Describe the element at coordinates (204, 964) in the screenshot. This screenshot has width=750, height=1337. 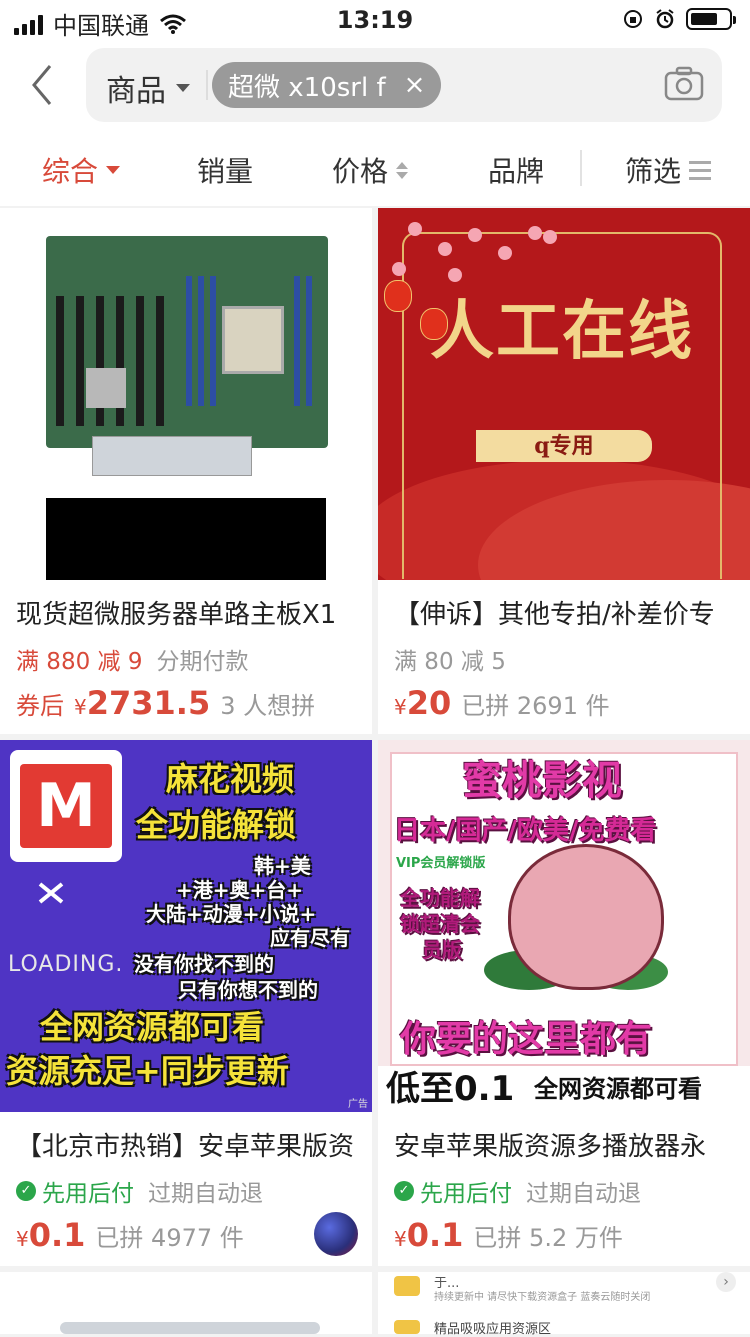
I see `poster-line: 没有你找不到的` at that location.